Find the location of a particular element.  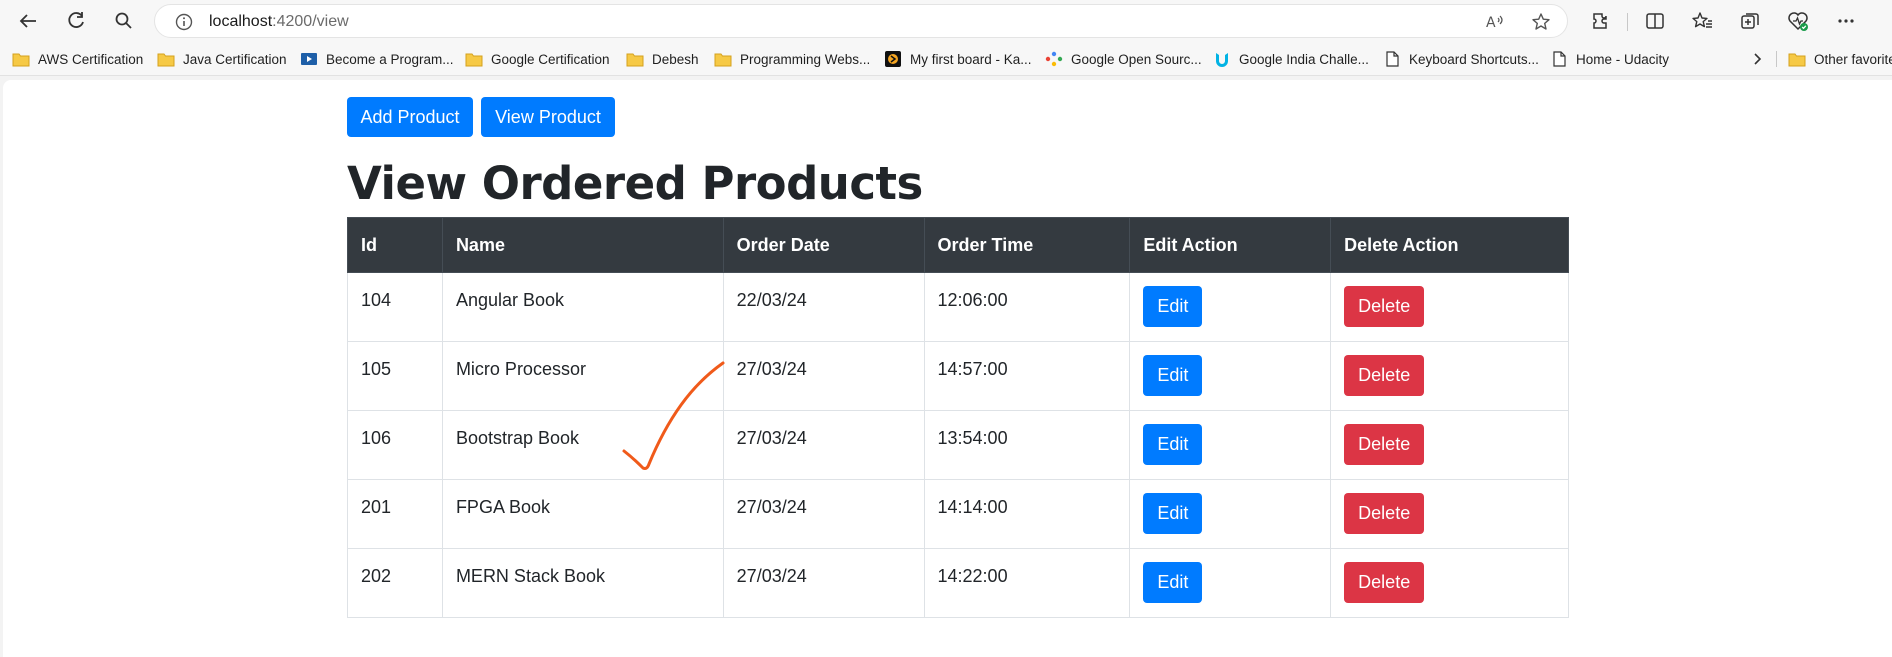

column-header-delete-action: Delete Action is located at coordinates (1449, 245).